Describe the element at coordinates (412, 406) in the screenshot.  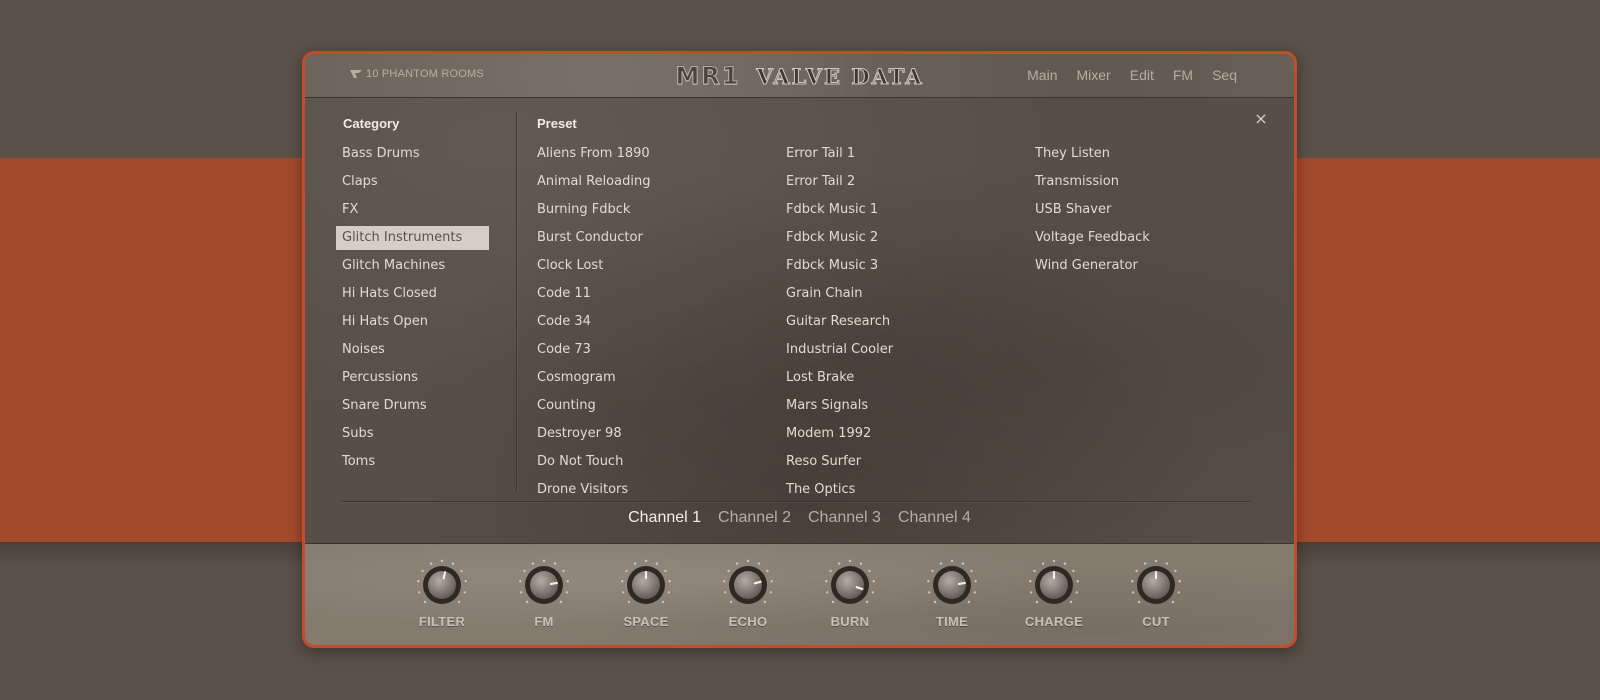
I see `category-item: Snare Drums` at that location.